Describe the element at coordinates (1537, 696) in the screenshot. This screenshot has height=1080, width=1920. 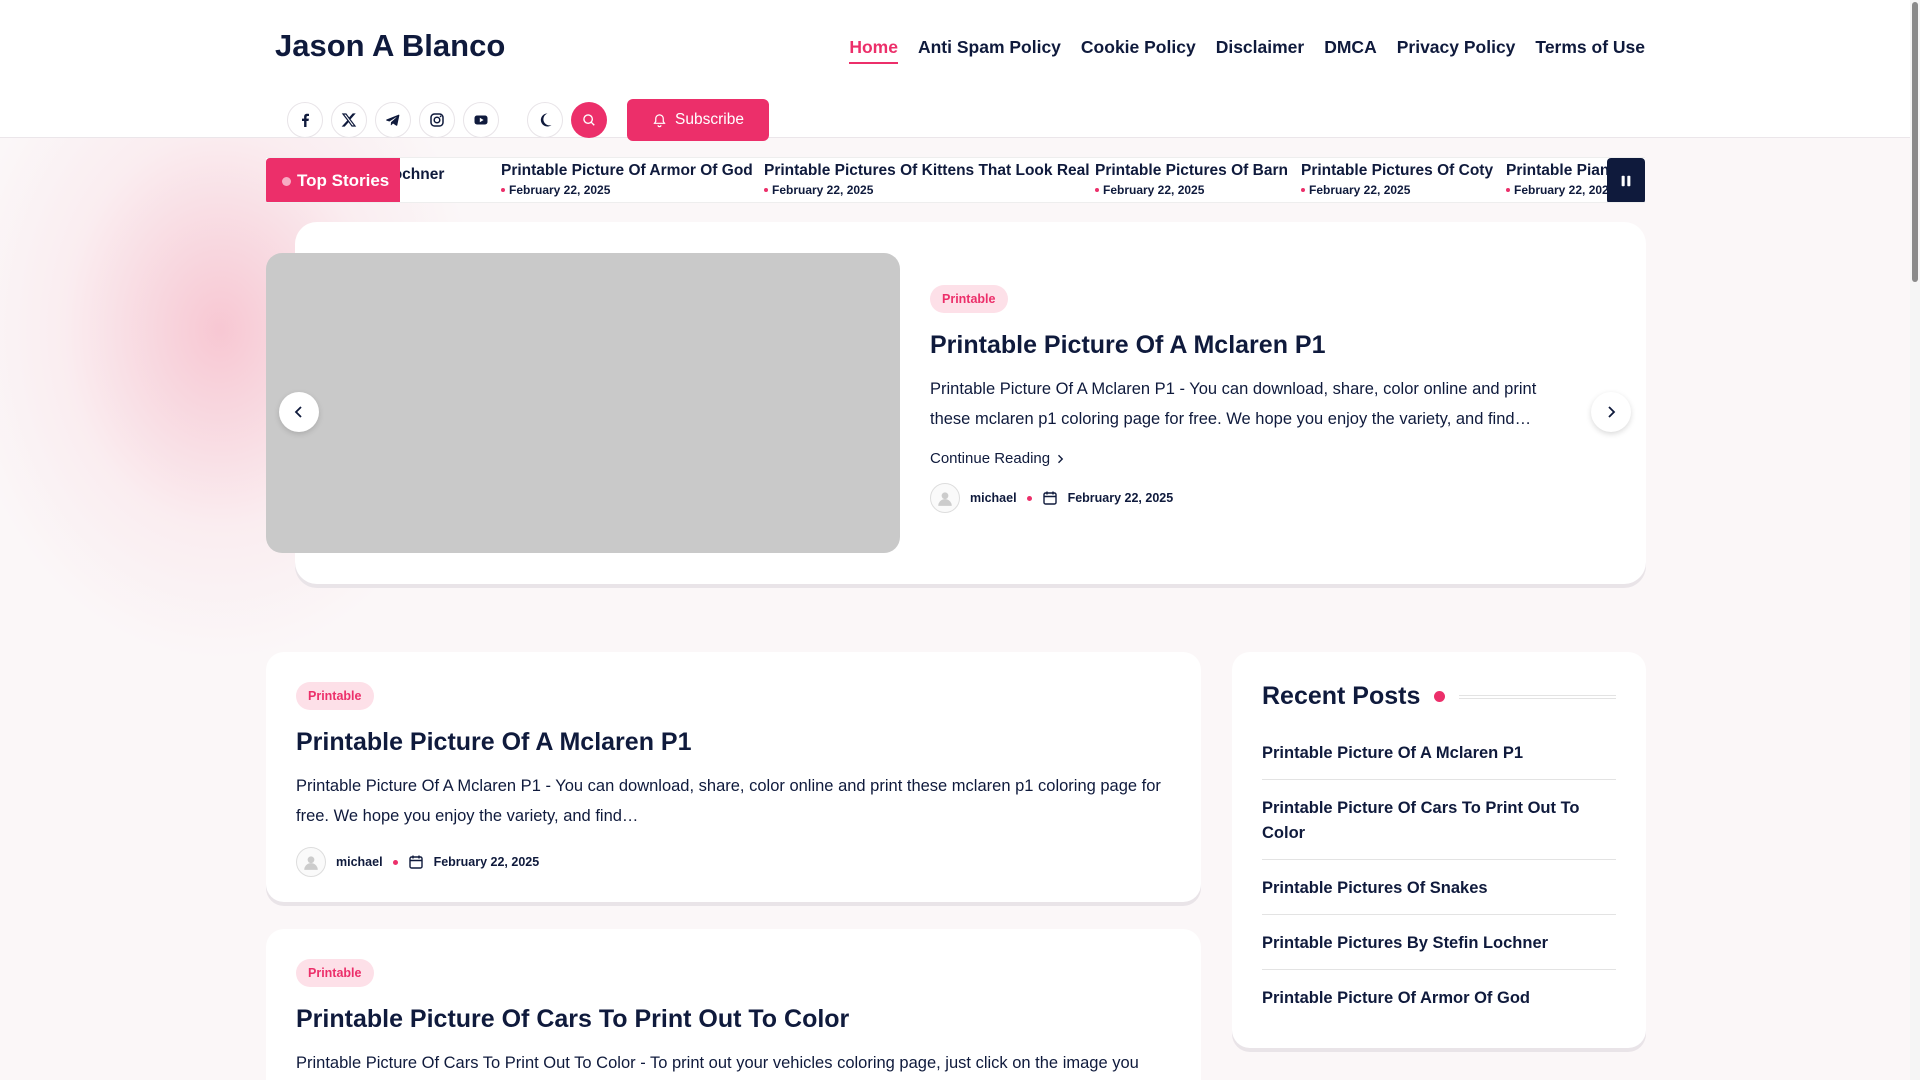
I see `heading-divider` at that location.